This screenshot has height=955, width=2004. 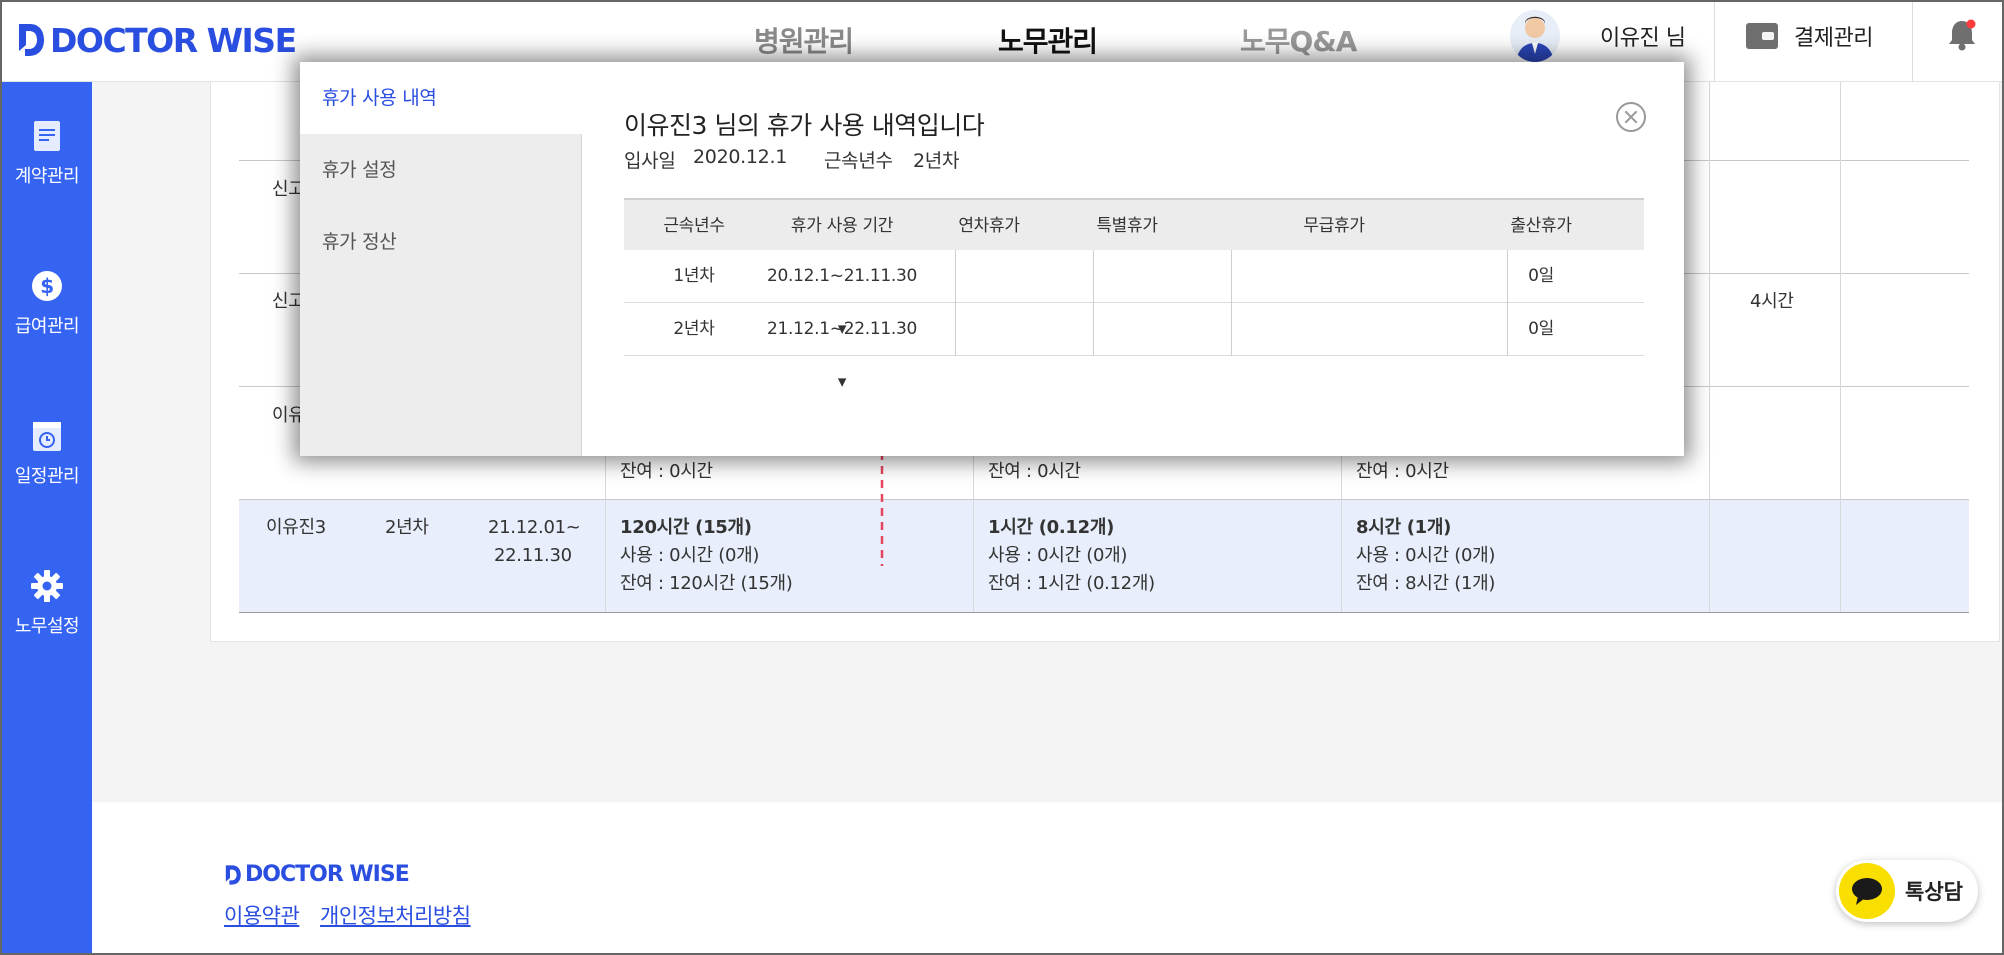 I want to click on tab-leave-settlement: 휴가 정산, so click(x=441, y=242).